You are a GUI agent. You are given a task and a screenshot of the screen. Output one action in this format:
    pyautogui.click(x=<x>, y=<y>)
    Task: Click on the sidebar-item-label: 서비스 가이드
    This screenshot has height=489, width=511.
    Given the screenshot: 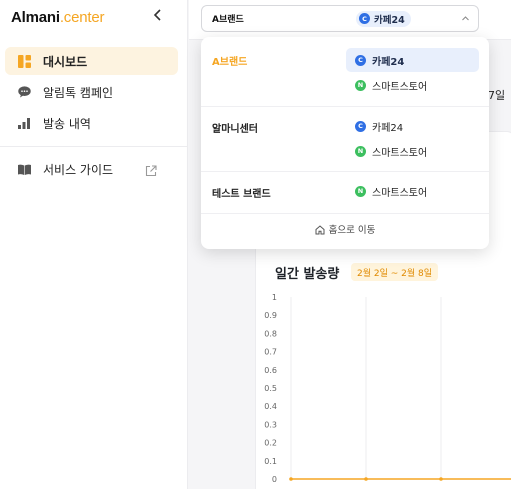 What is the action you would take?
    pyautogui.click(x=78, y=169)
    